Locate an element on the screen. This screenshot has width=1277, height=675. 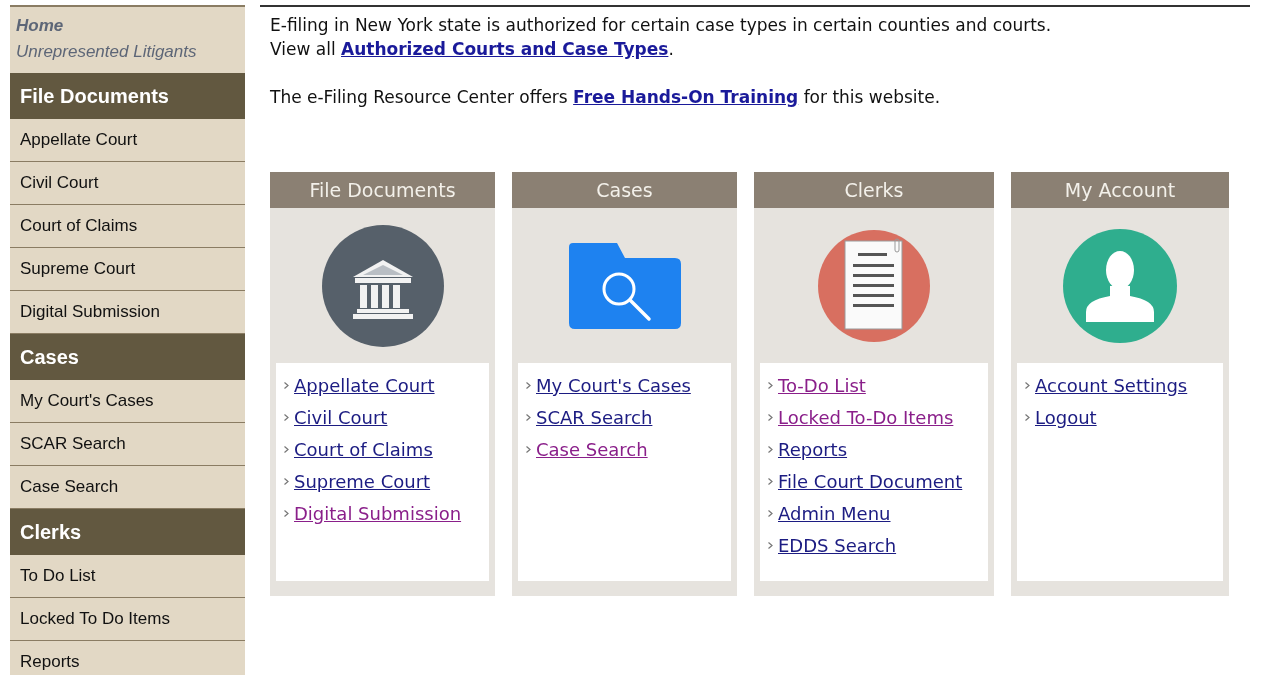
card-header: Cases is located at coordinates (624, 190).